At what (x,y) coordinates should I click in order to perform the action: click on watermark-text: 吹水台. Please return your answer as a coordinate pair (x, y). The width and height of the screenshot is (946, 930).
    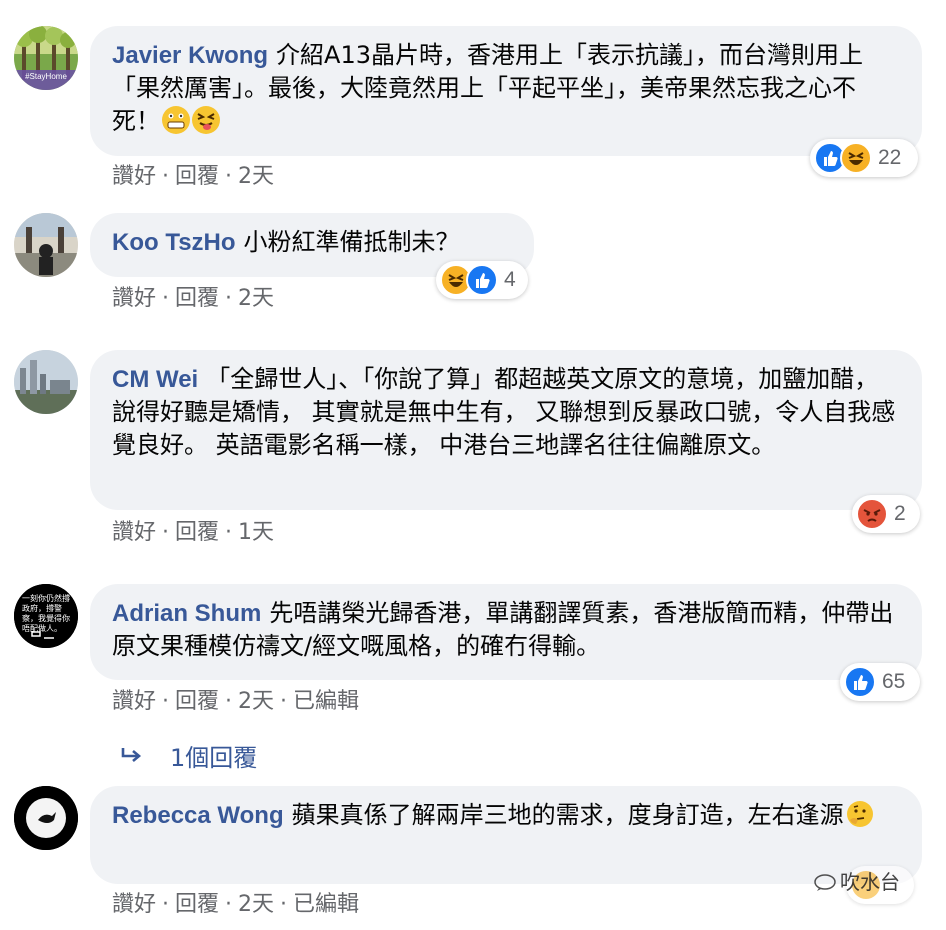
    Looking at the image, I should click on (870, 882).